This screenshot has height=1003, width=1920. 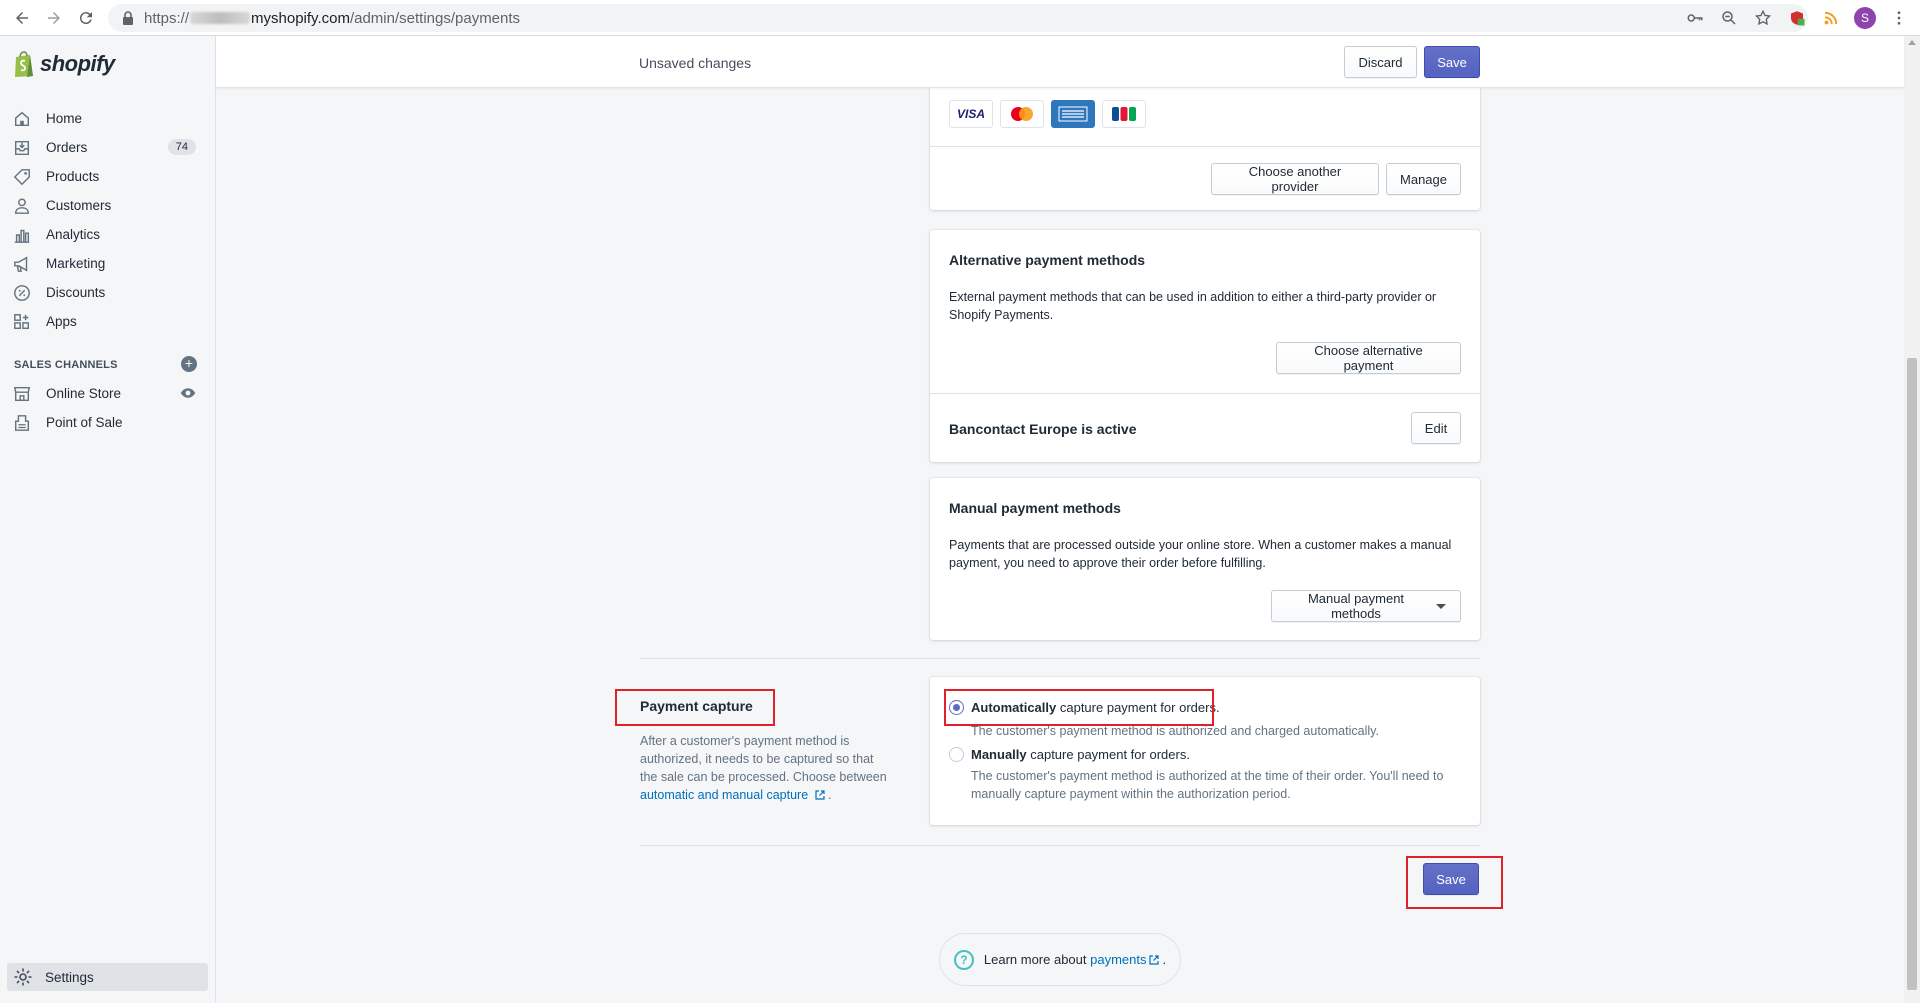 I want to click on shopify-logo: shopify, so click(x=63, y=64).